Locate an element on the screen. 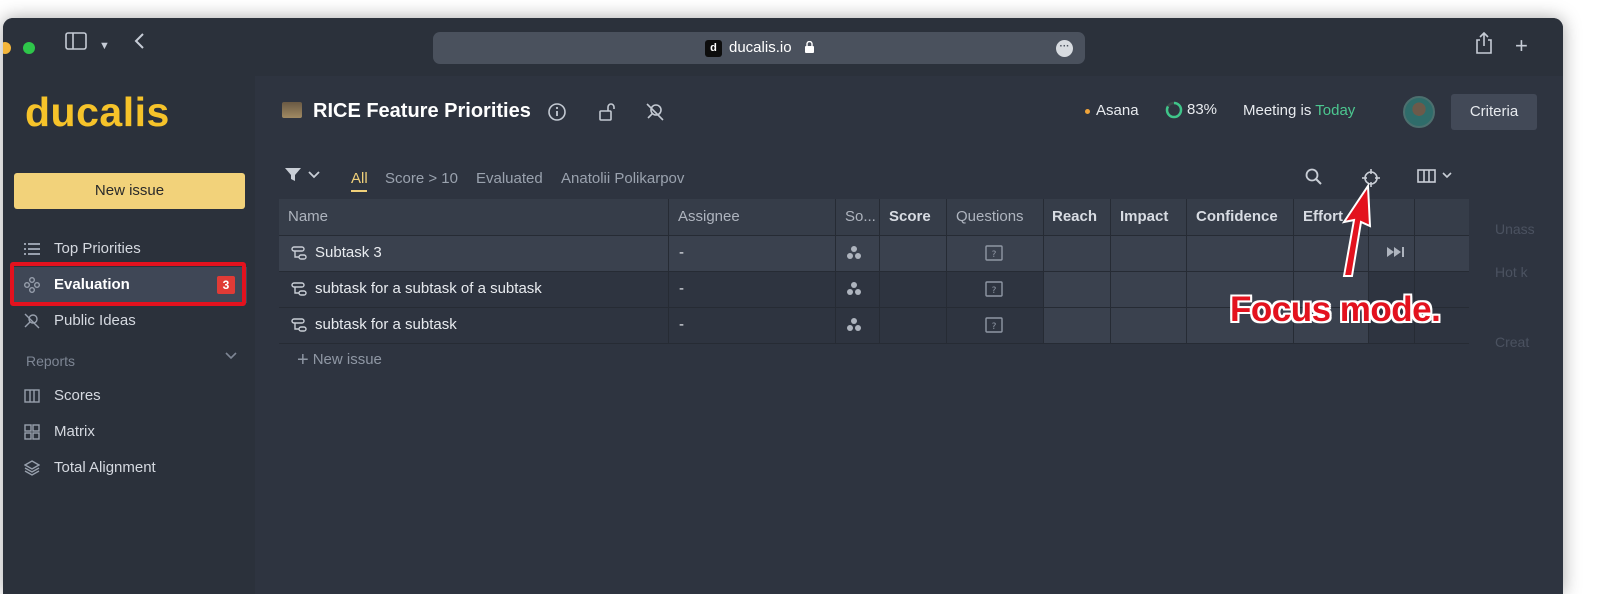  column-header-assignee: Assignee is located at coordinates (704, 217).